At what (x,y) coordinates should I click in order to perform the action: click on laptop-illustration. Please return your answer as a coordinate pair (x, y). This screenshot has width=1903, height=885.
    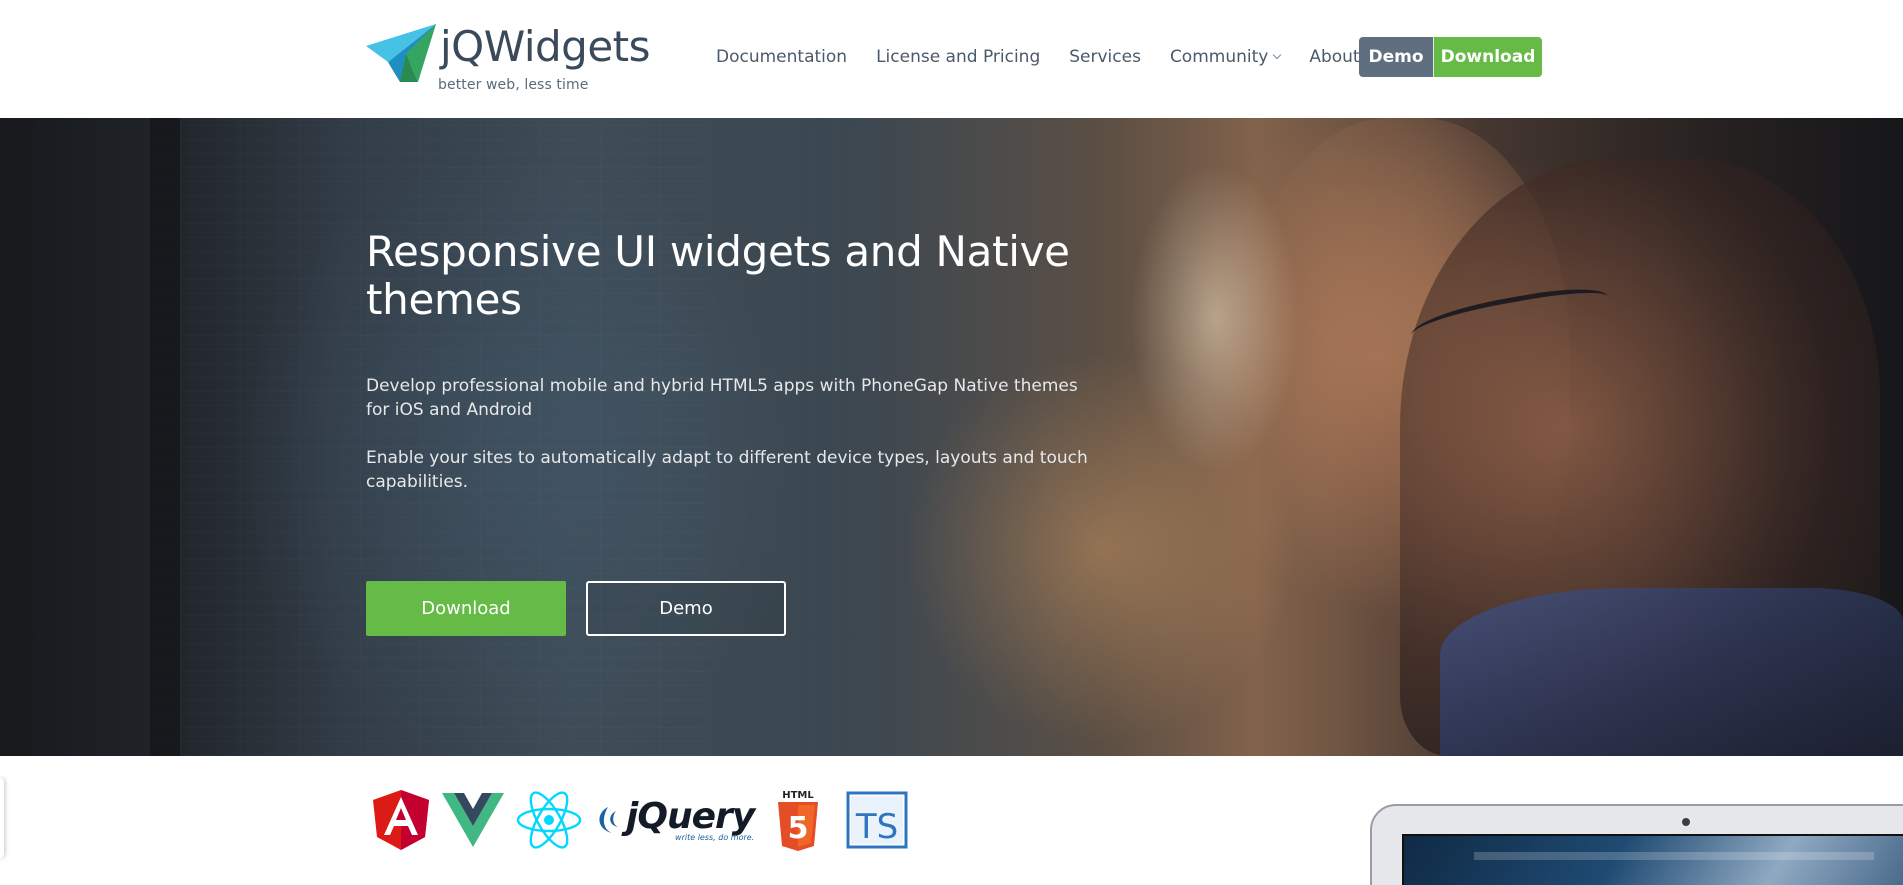
    Looking at the image, I should click on (1636, 844).